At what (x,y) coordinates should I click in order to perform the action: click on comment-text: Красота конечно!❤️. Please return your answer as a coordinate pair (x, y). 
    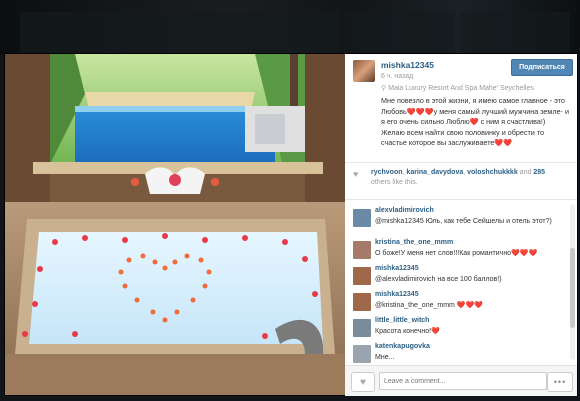
    Looking at the image, I should click on (407, 331).